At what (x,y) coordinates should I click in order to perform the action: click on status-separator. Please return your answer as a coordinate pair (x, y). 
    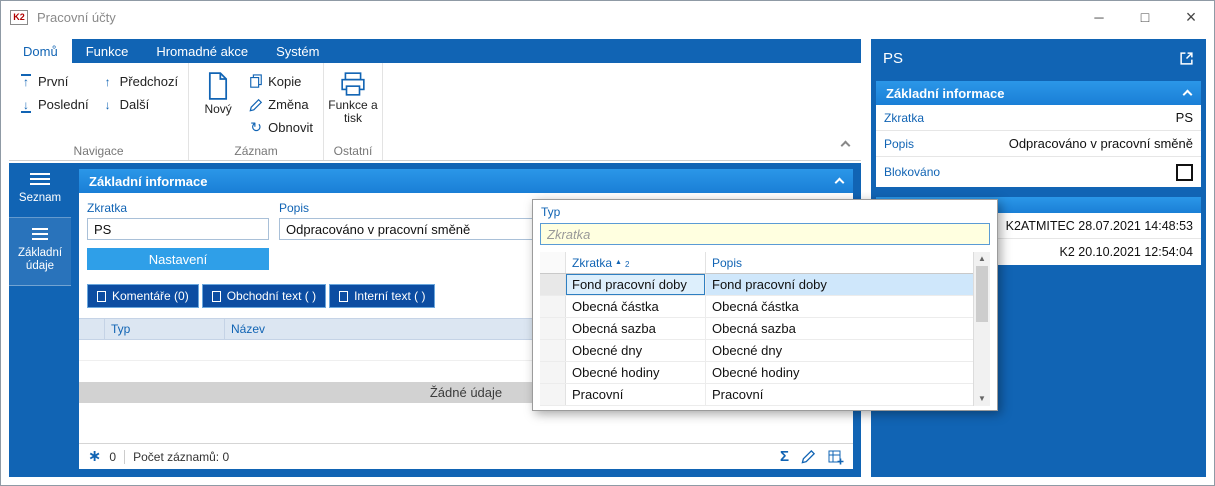
    Looking at the image, I should click on (125, 456).